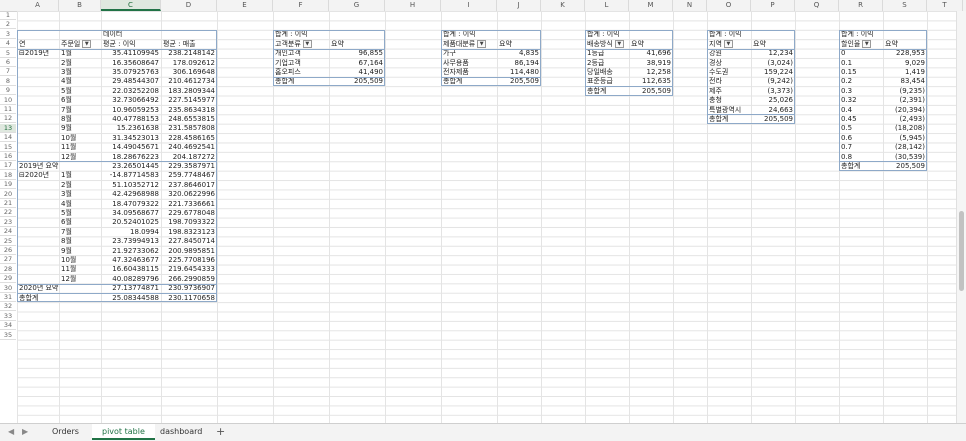 Image resolution: width=966 pixels, height=441 pixels. What do you see at coordinates (189, 5) in the screenshot?
I see `column-header-d: D` at bounding box center [189, 5].